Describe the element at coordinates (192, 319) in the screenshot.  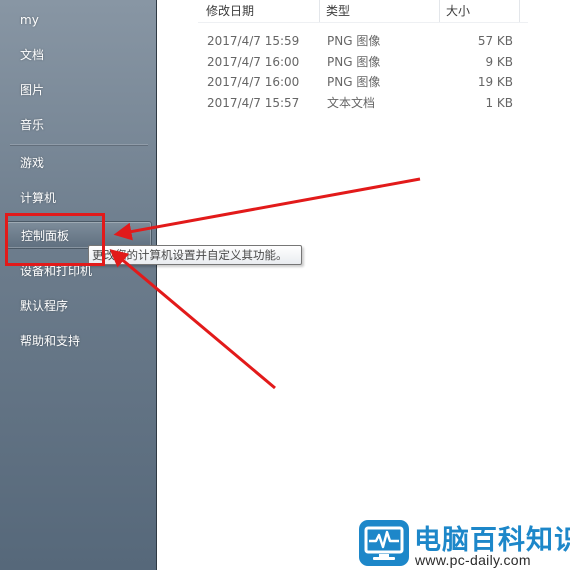
I see `arrow-from-below` at that location.